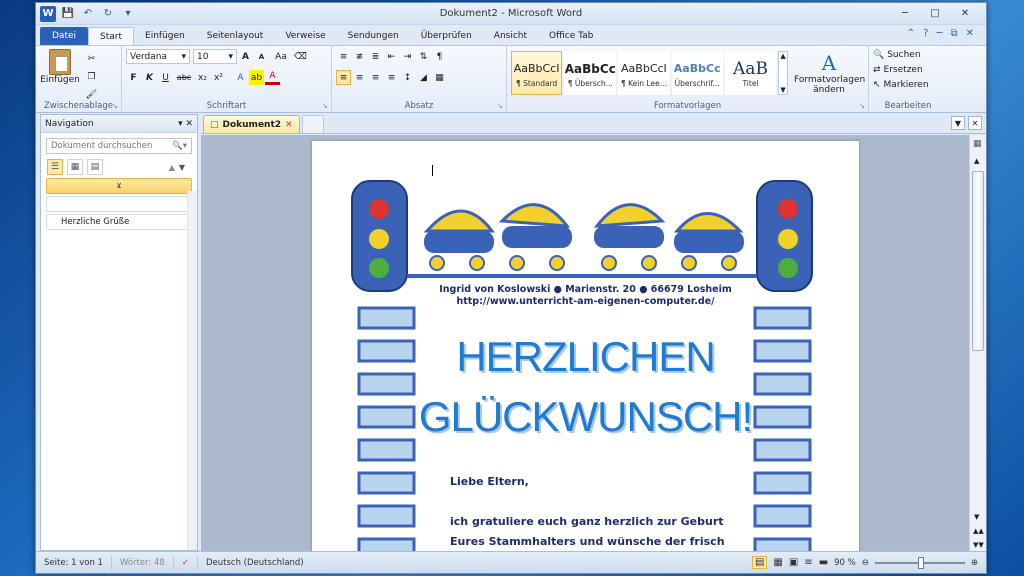  I want to click on page-count: Seite: 1 von 1, so click(74, 562).